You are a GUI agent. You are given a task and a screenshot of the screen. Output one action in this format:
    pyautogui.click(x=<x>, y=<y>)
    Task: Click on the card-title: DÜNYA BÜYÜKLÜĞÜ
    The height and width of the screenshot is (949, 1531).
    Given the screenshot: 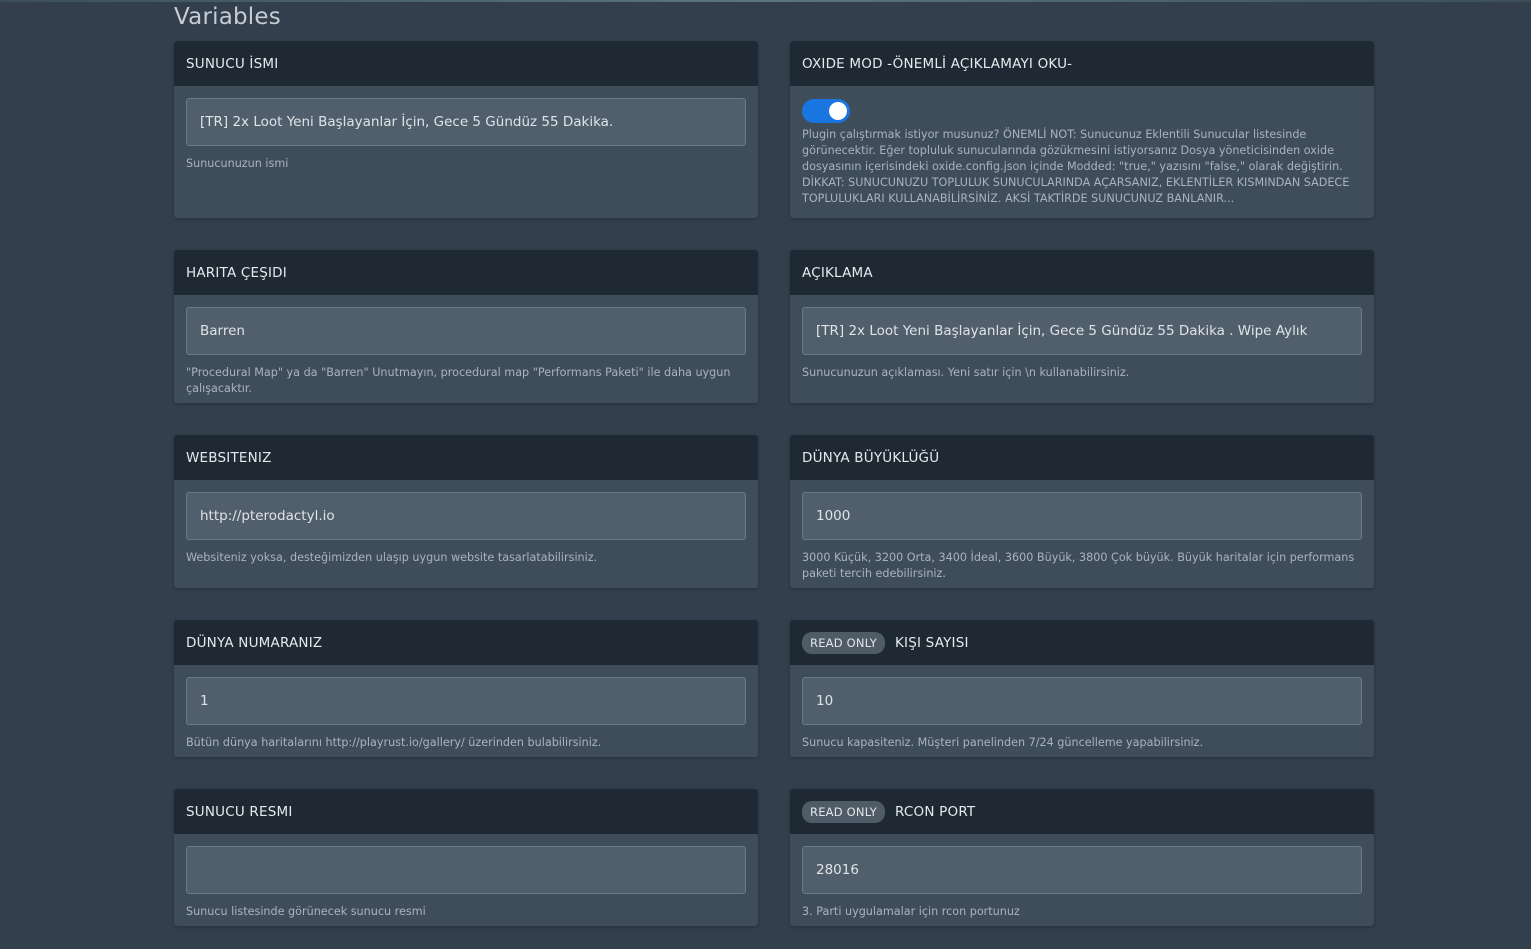 What is the action you would take?
    pyautogui.click(x=871, y=457)
    